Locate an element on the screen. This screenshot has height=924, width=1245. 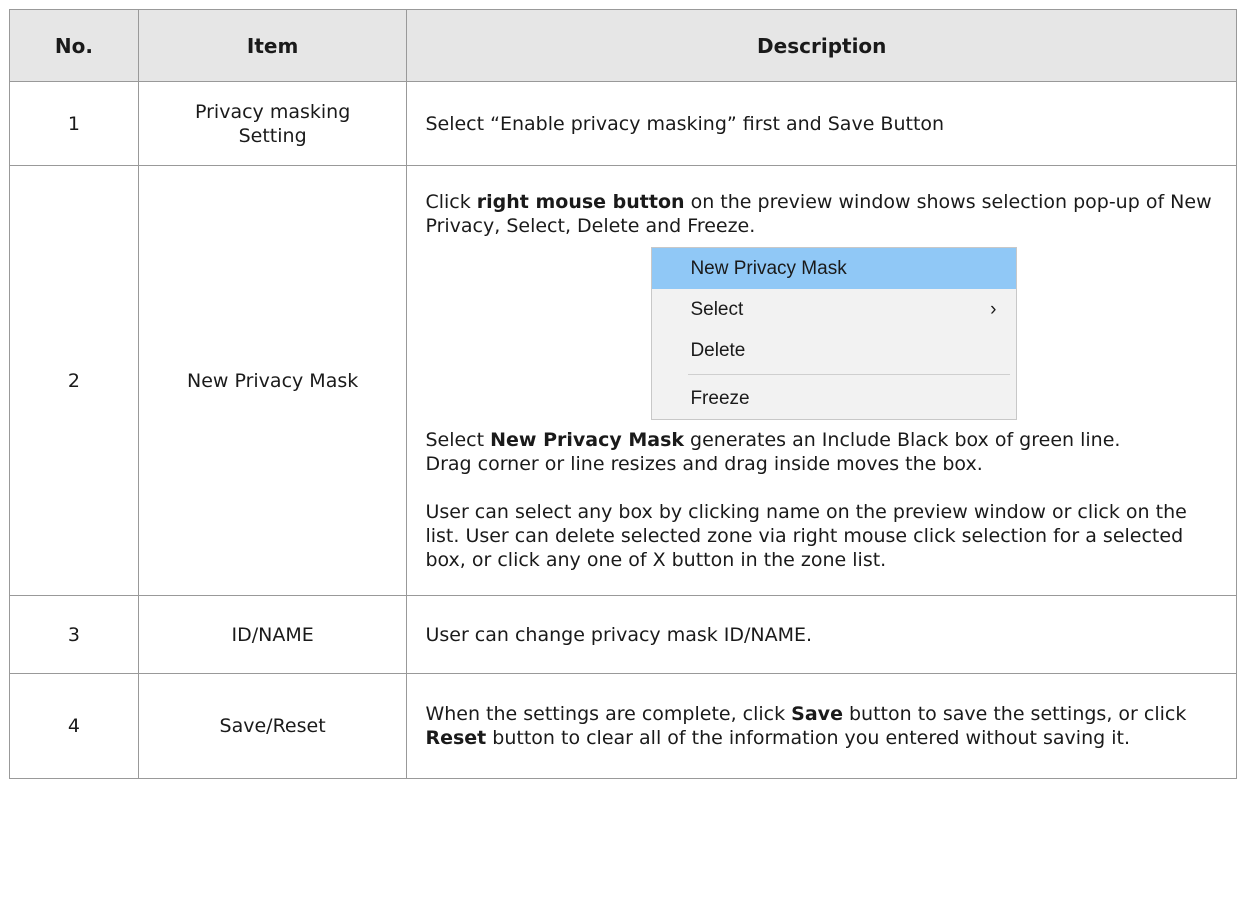
menu-item-freeze: Freeze is located at coordinates (720, 398).